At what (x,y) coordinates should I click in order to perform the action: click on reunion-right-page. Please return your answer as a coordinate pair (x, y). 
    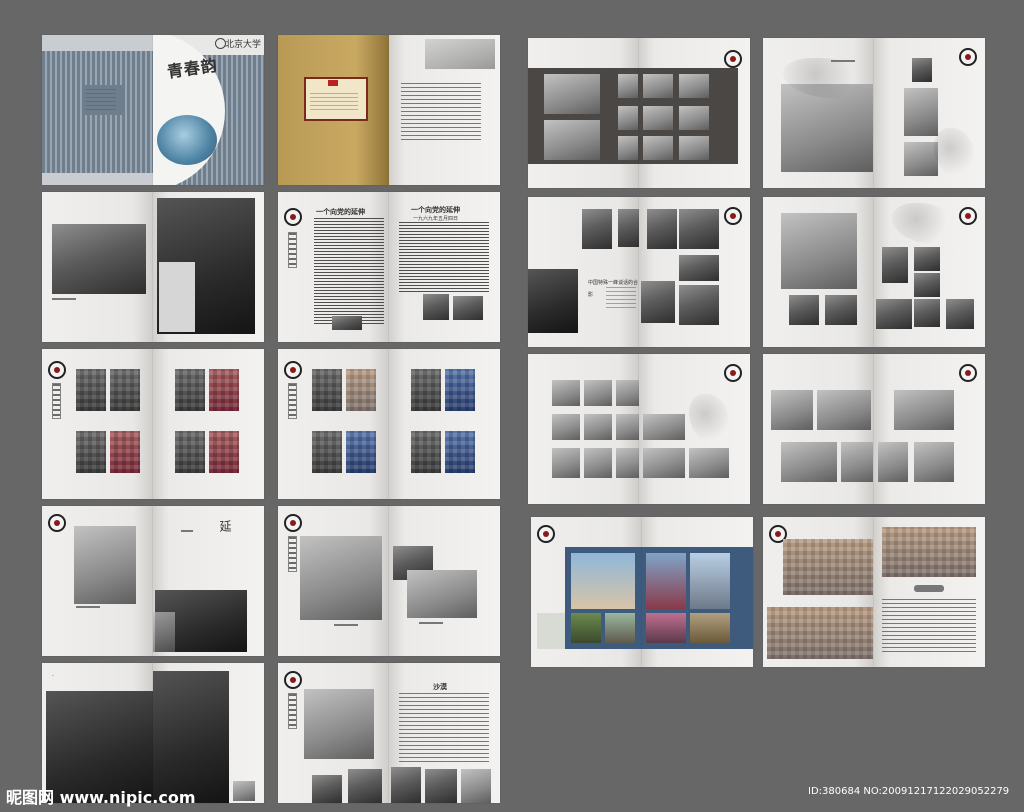
    Looking at the image, I should click on (929, 592).